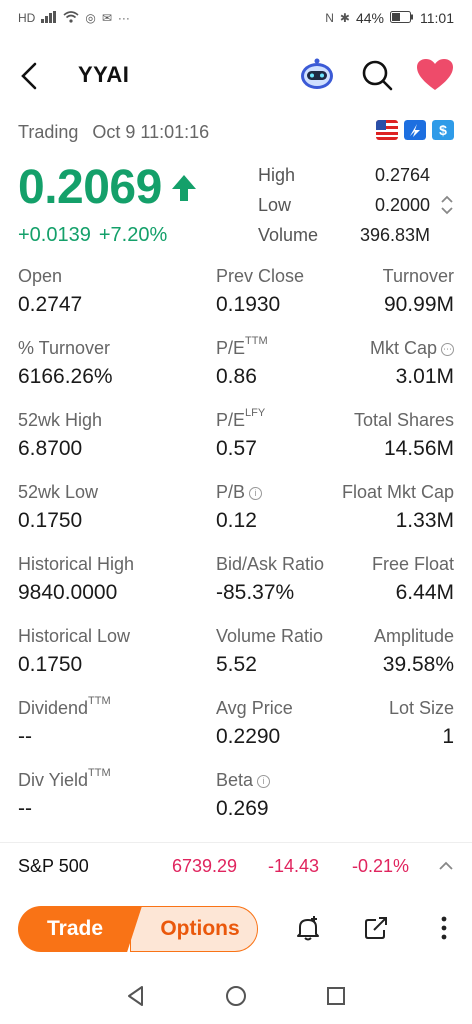  Describe the element at coordinates (40, 276) in the screenshot. I see `stat-label-text: Open` at that location.